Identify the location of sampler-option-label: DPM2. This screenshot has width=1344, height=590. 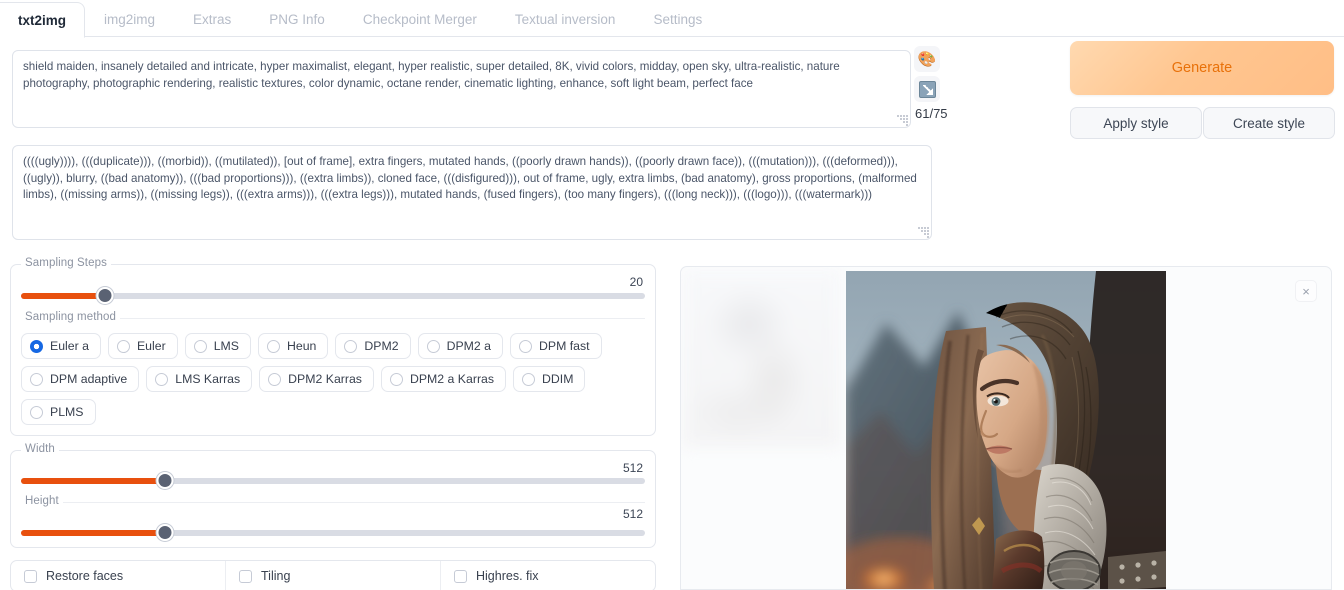
(381, 346).